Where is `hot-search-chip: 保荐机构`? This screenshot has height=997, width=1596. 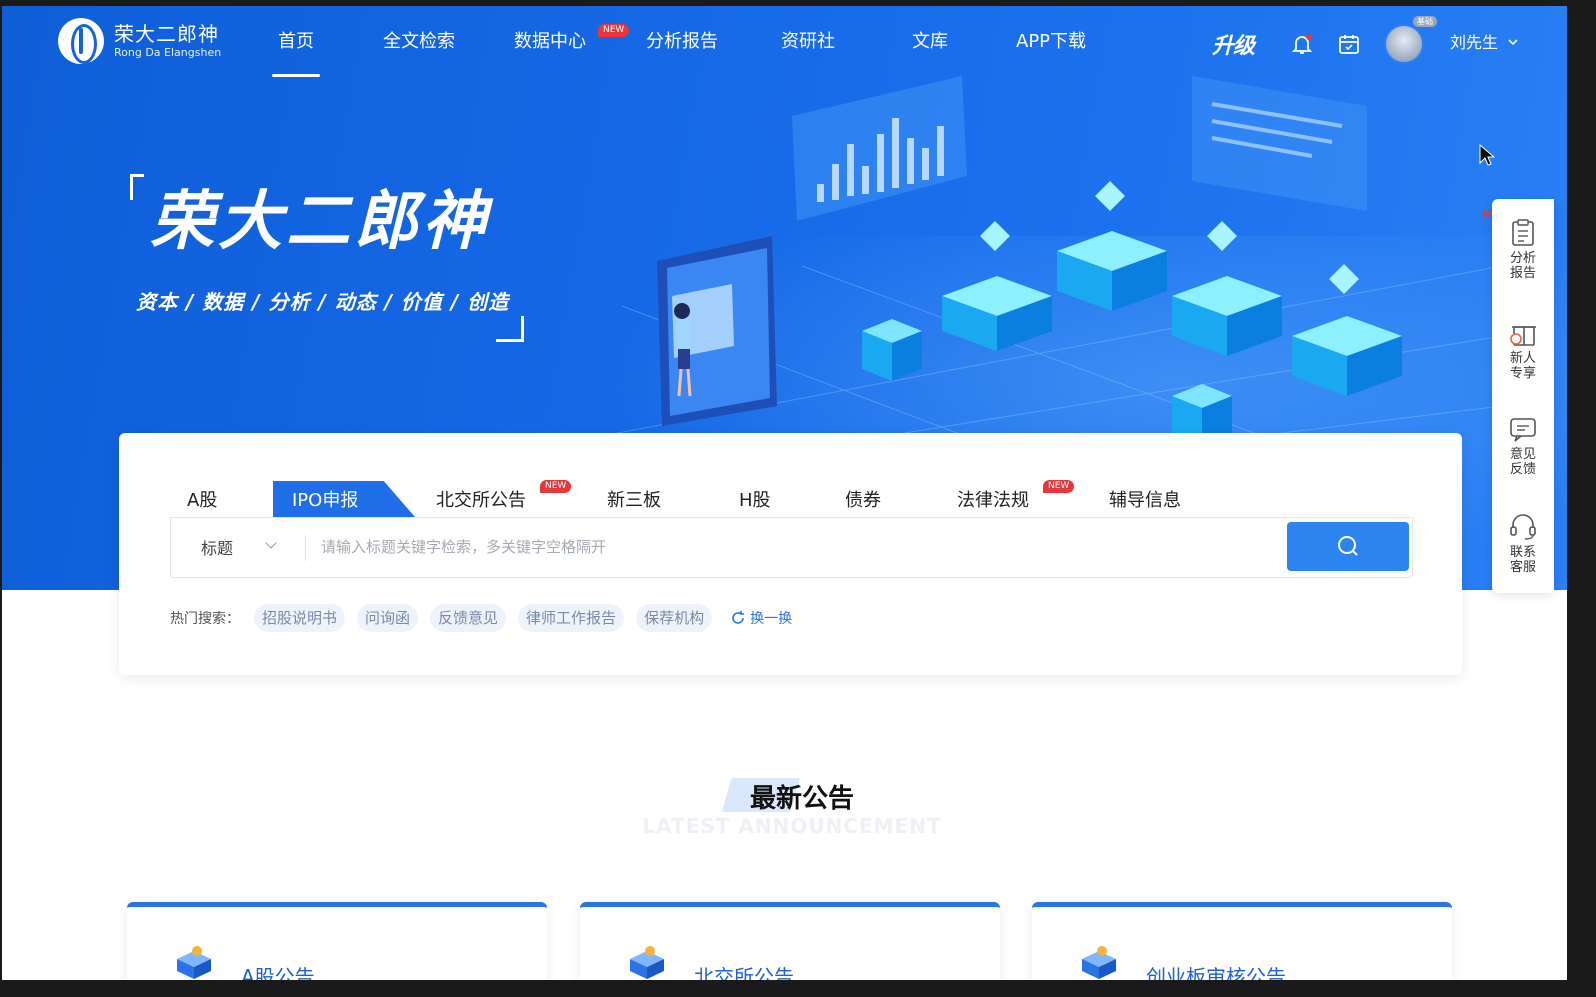 hot-search-chip: 保荐机构 is located at coordinates (674, 618).